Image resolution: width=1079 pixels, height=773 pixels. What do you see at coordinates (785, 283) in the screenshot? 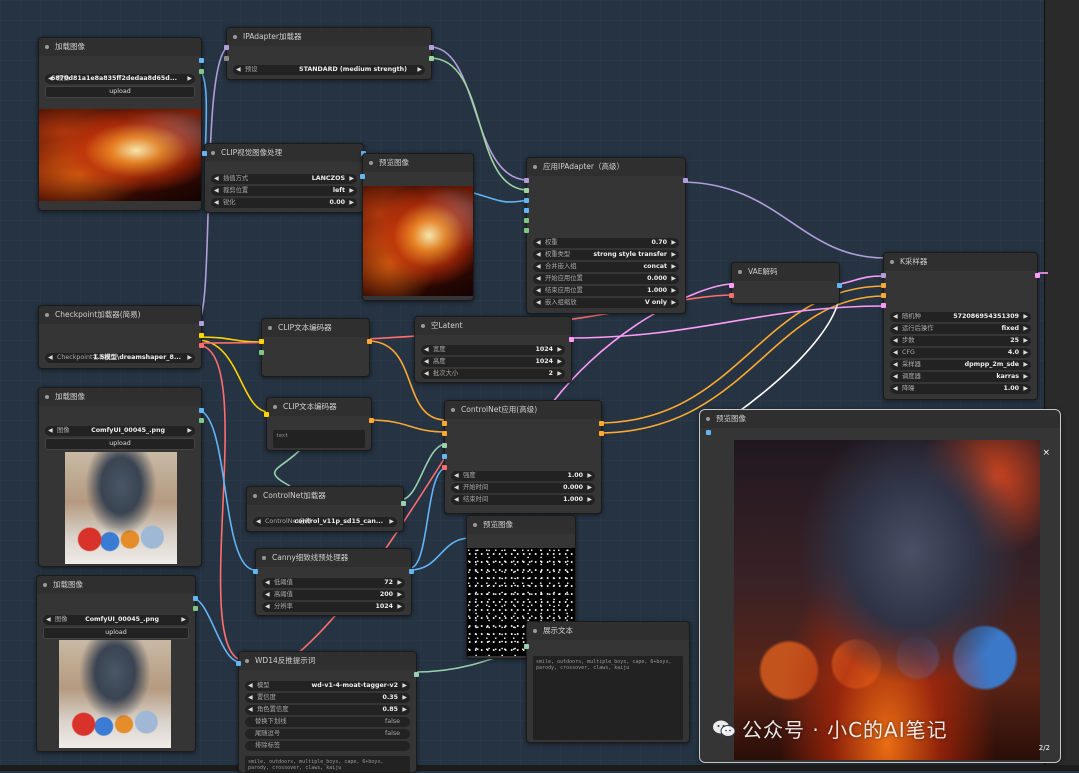
I see `vae-decode-node: VAE解码` at bounding box center [785, 283].